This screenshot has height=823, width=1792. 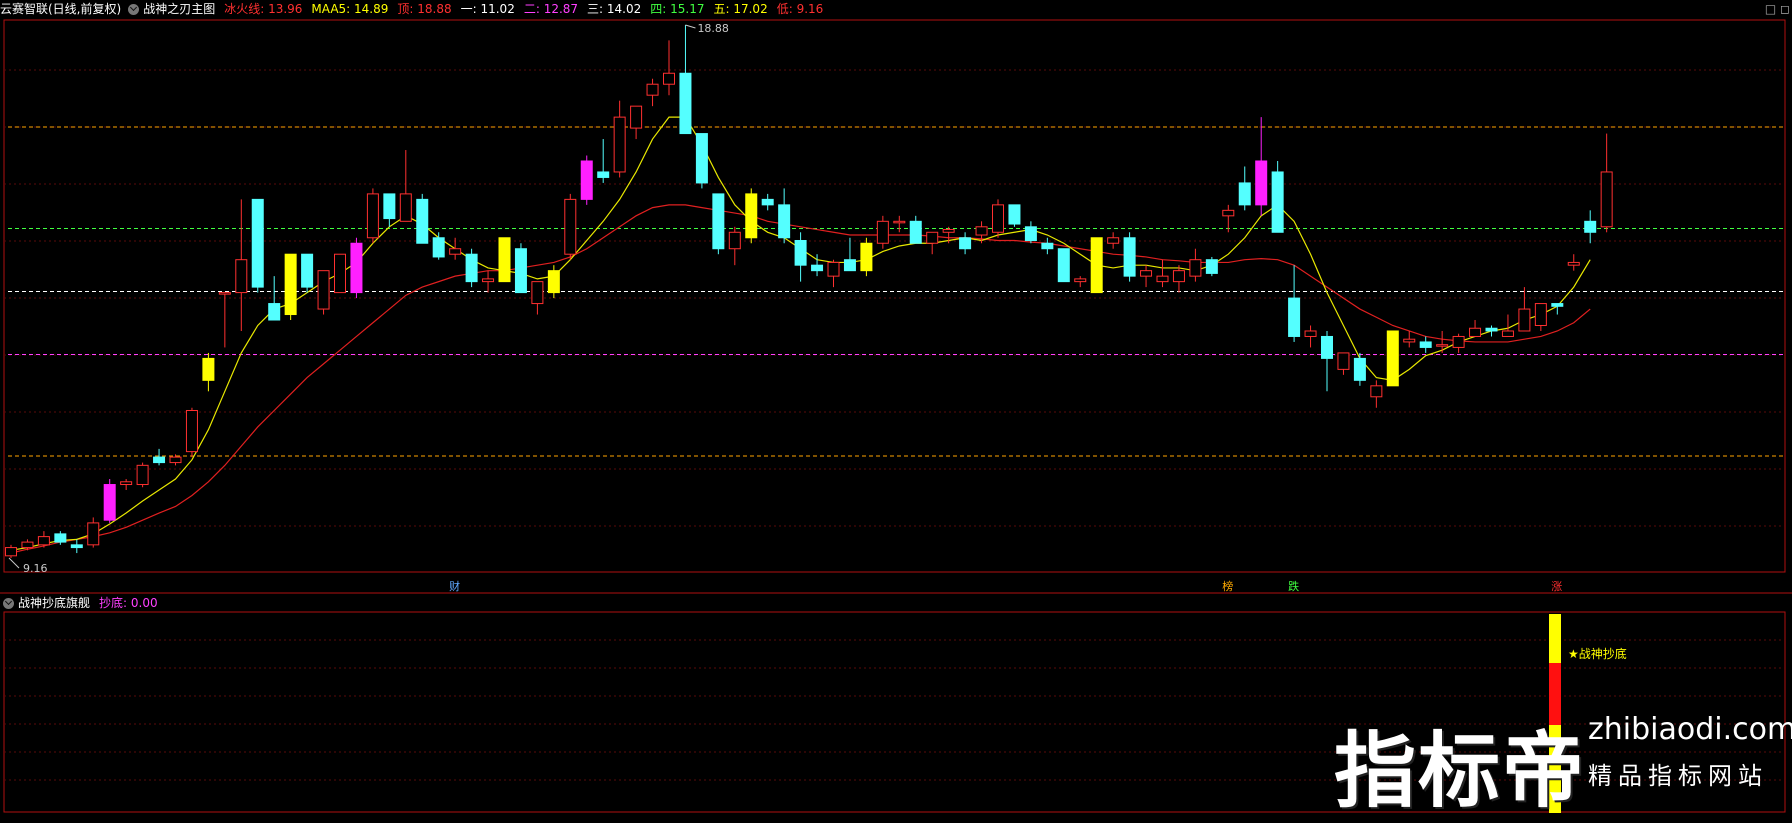 I want to click on watermark-subtitle: 精品指标网站, so click(x=1678, y=776).